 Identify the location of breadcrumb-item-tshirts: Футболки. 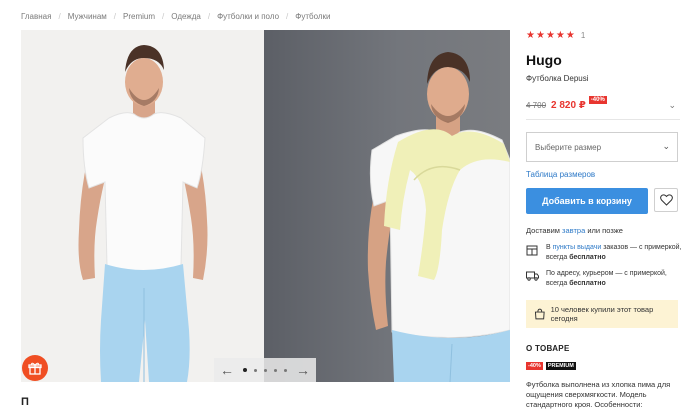
(312, 16).